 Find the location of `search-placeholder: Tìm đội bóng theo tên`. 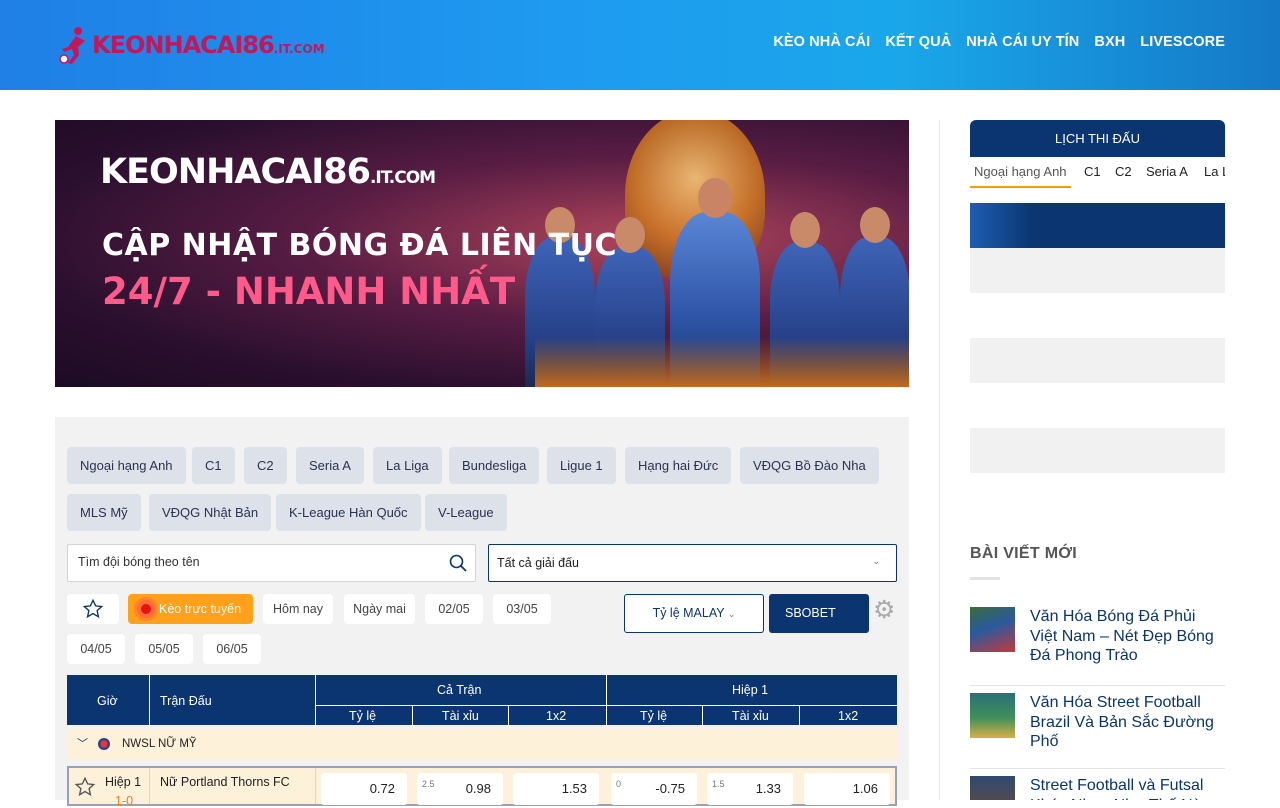

search-placeholder: Tìm đội bóng theo tên is located at coordinates (139, 562).